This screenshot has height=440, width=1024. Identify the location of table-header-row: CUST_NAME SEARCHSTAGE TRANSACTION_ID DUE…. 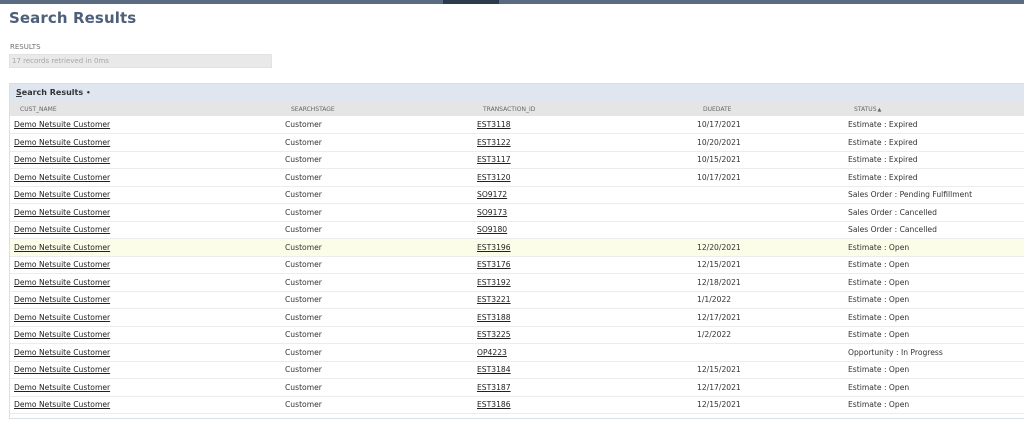
(517, 109).